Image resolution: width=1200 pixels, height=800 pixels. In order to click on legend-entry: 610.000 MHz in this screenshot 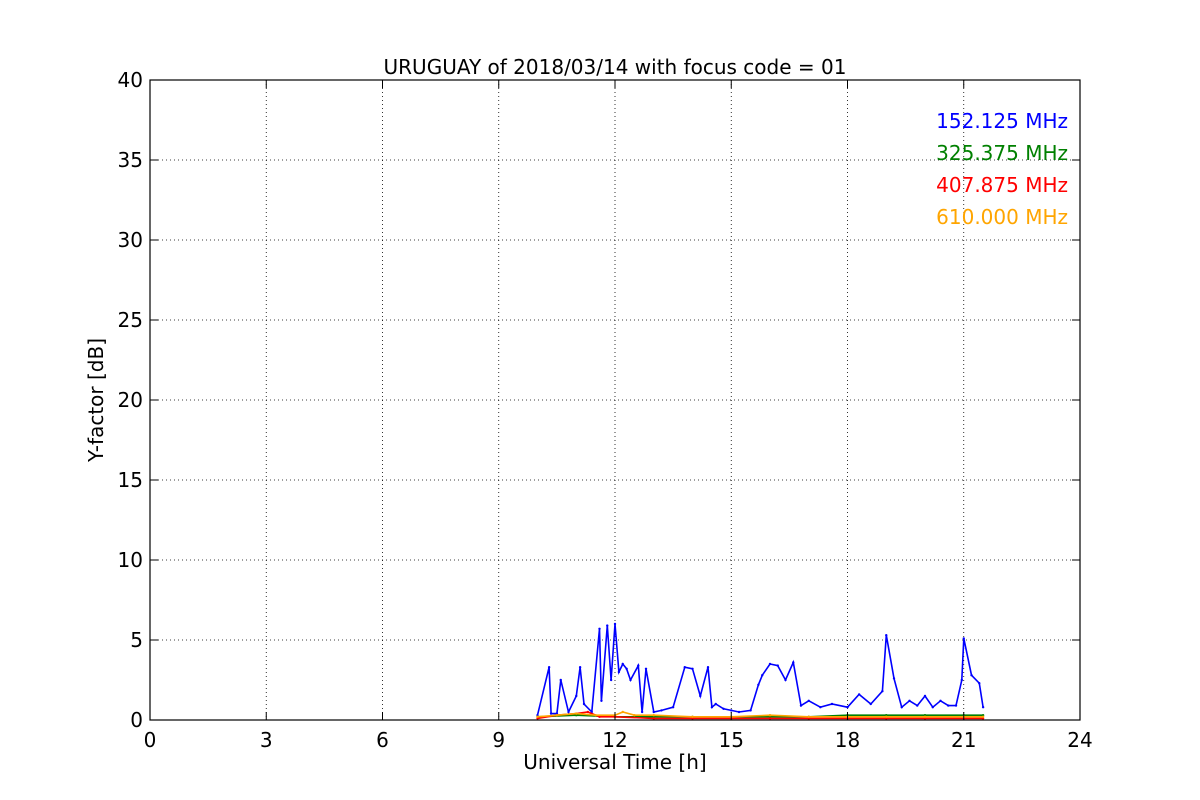, I will do `click(1002, 217)`.